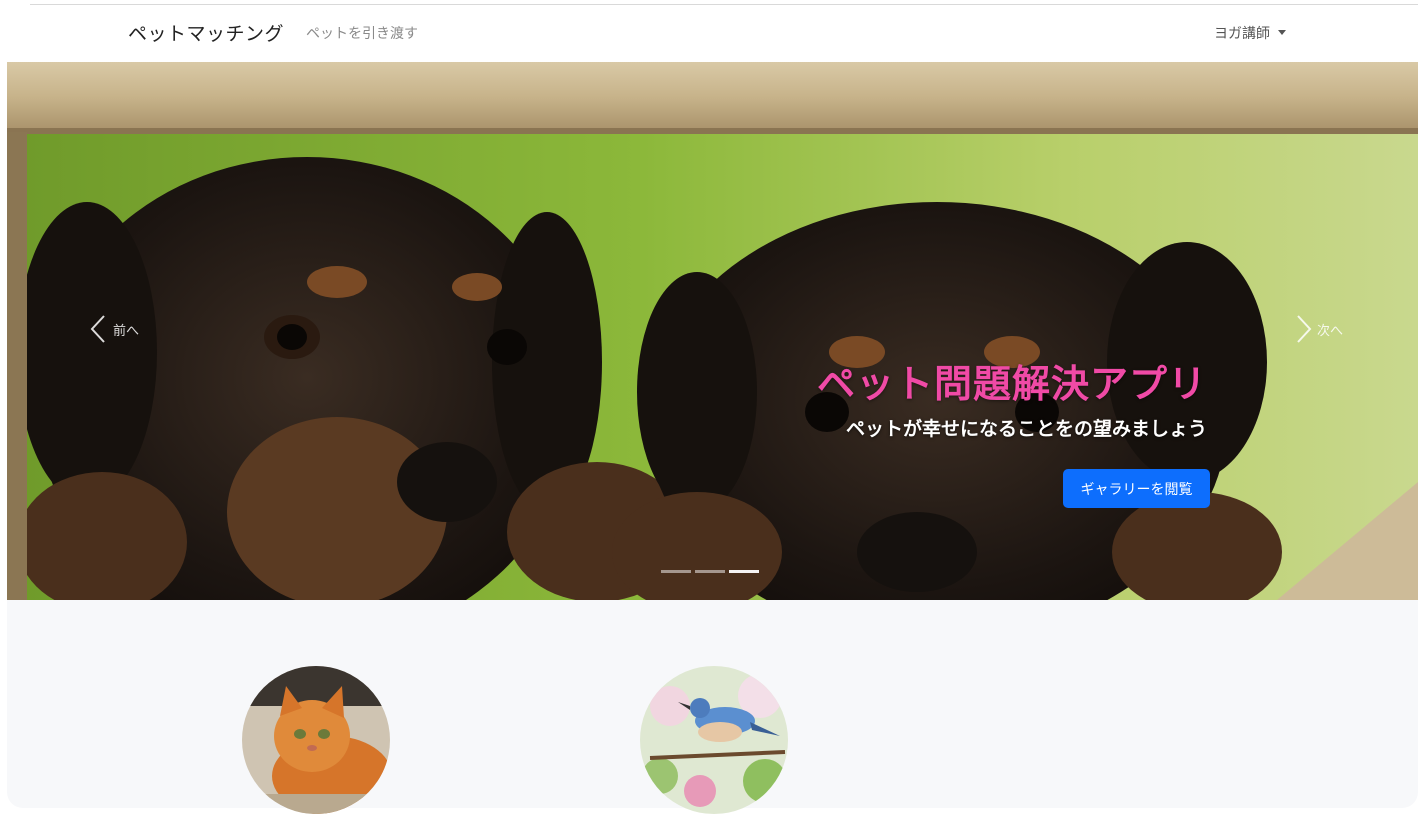 The image size is (1418, 820). Describe the element at coordinates (97, 329) in the screenshot. I see `chevron-left-icon` at that location.